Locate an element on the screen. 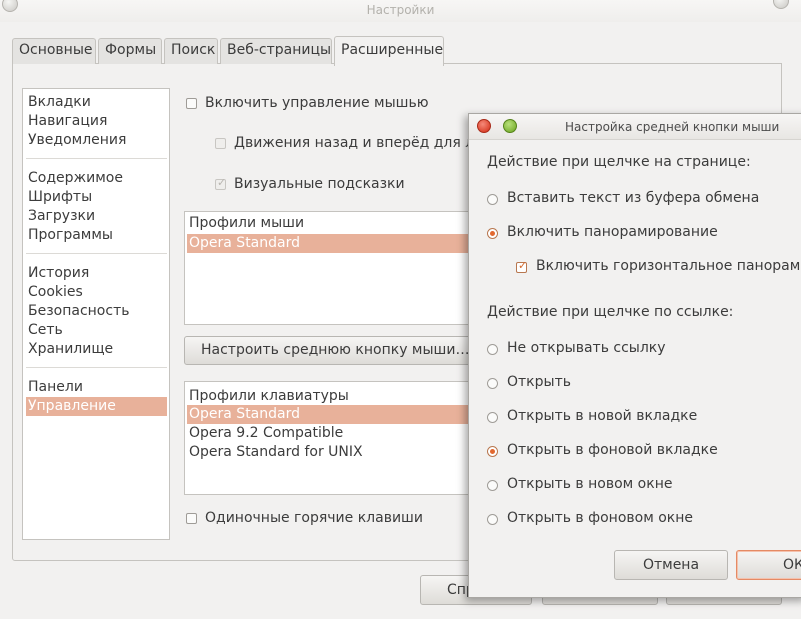 The height and width of the screenshot is (619, 801). radio-open-background-tab-label: Открыть в фоновой вкладке is located at coordinates (612, 450).